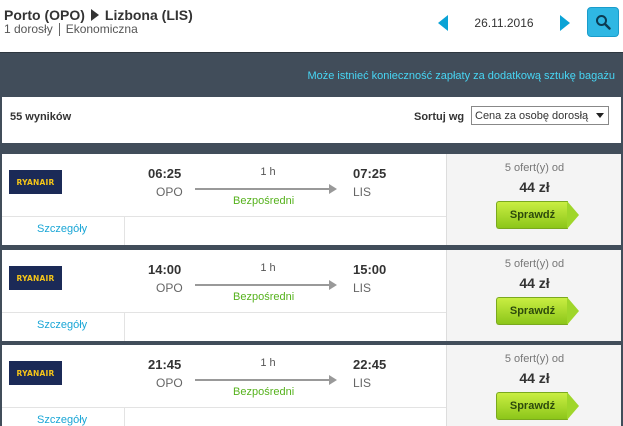  I want to click on trip-details: 1 dorosły Ekonomiczna, so click(71, 29).